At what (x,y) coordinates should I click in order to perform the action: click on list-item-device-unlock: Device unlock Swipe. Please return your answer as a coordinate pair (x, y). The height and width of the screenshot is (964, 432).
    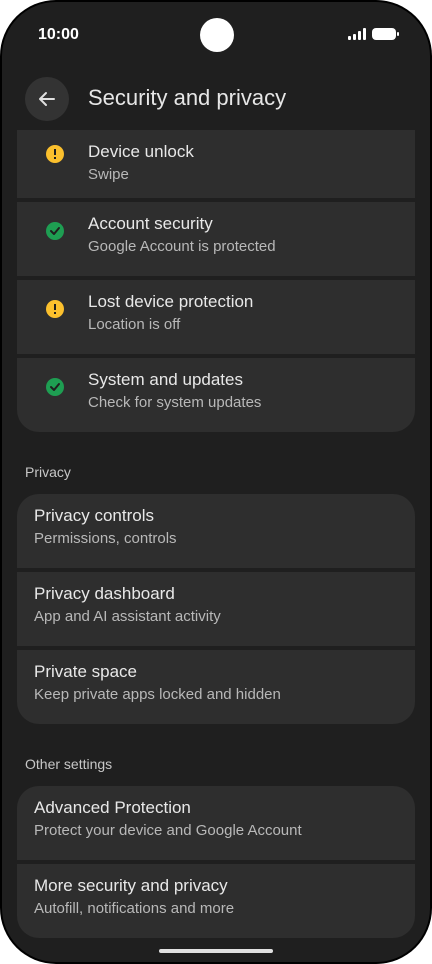
    Looking at the image, I should click on (216, 164).